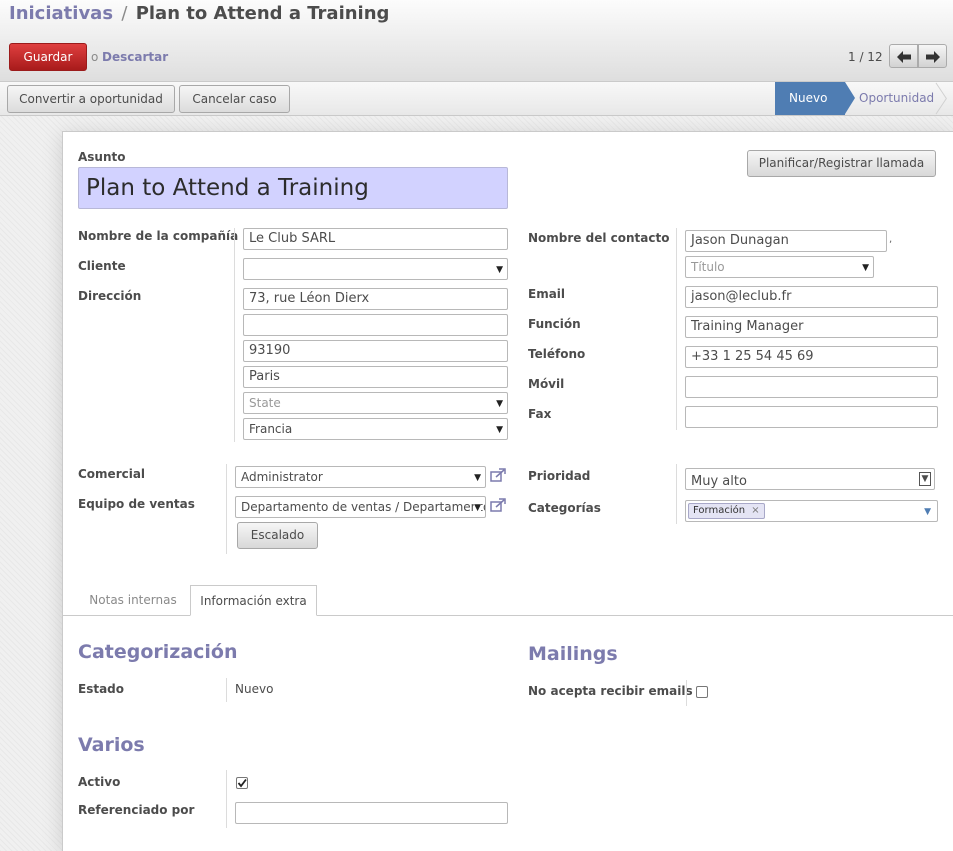  I want to click on title-placeholder: Título, so click(708, 267).